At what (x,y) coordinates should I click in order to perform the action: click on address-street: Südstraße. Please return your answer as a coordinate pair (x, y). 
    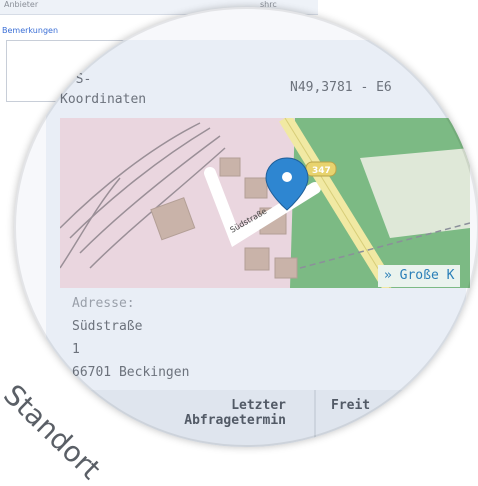
    Looking at the image, I should click on (107, 326).